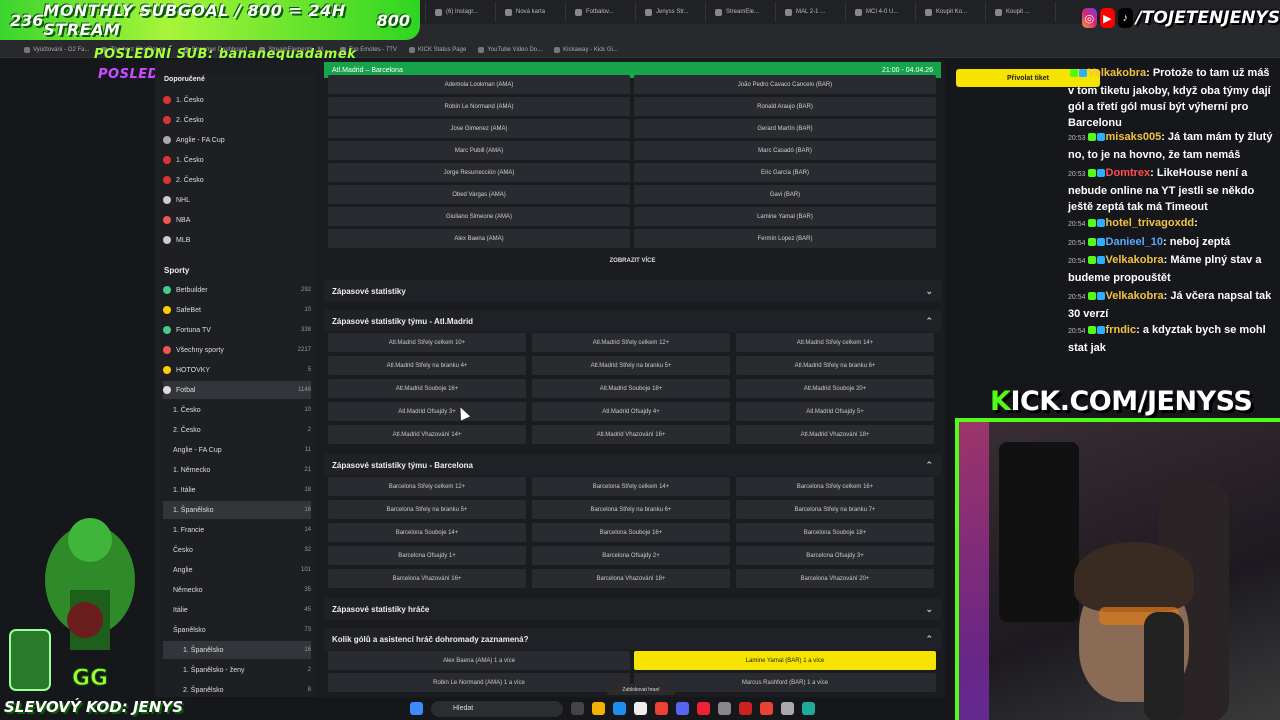 Image resolution: width=1280 pixels, height=720 pixels. I want to click on stat-bet-option: Barcelona Střely celkem 16+, so click(835, 486).